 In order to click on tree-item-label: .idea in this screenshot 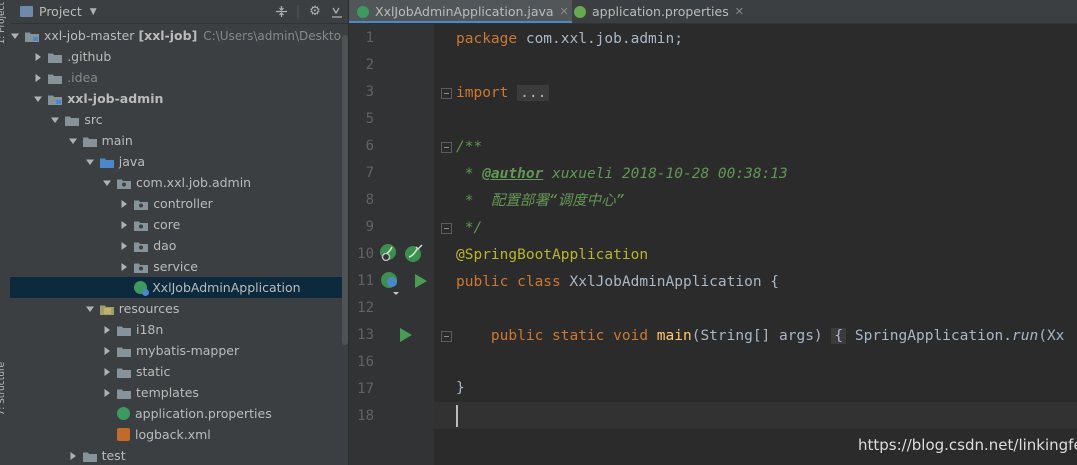, I will do `click(82, 77)`.